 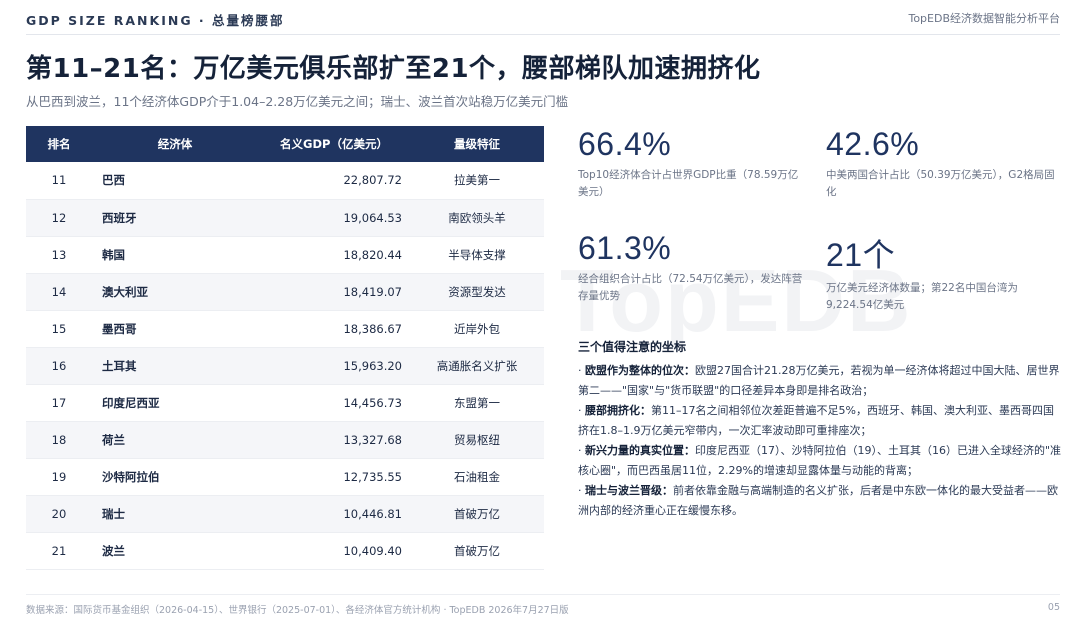 What do you see at coordinates (155, 20) in the screenshot?
I see `section-label: GDP SIZE RANKING · 总量榜腰部` at bounding box center [155, 20].